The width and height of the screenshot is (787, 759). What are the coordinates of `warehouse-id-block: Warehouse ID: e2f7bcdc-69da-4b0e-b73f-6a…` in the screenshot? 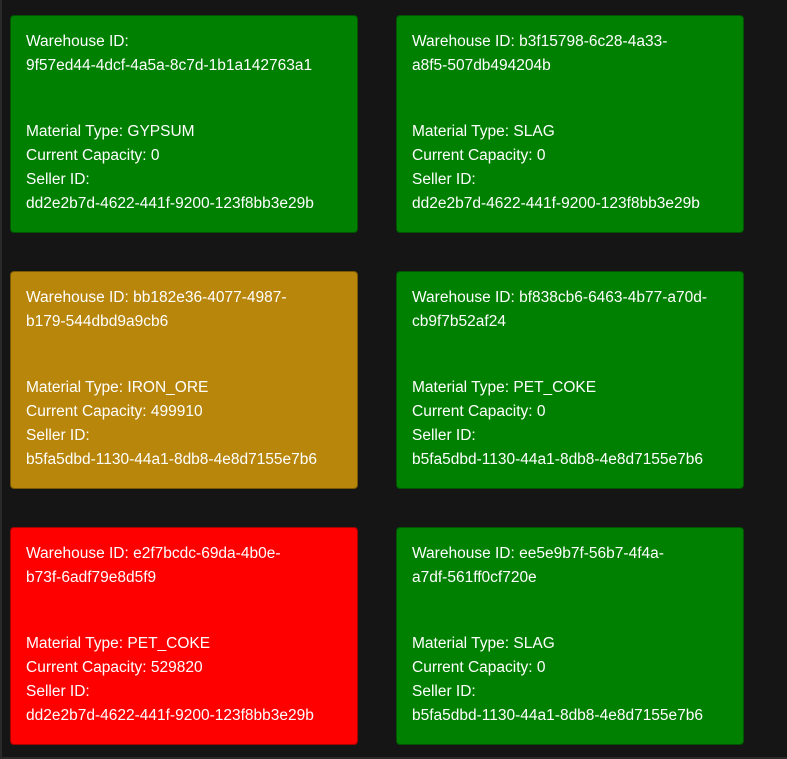 It's located at (184, 587).